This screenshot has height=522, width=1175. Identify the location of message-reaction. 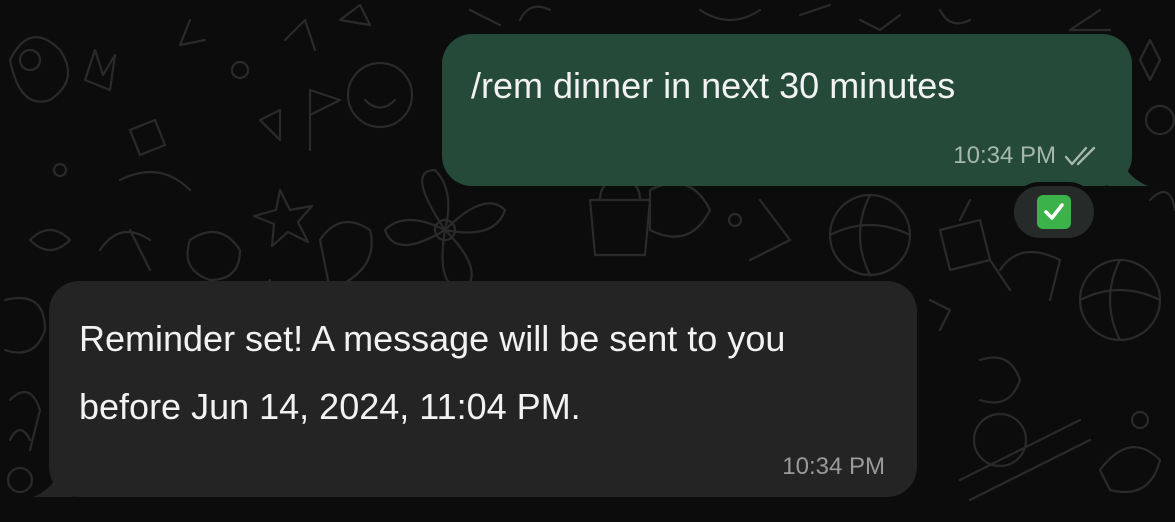
(1054, 212).